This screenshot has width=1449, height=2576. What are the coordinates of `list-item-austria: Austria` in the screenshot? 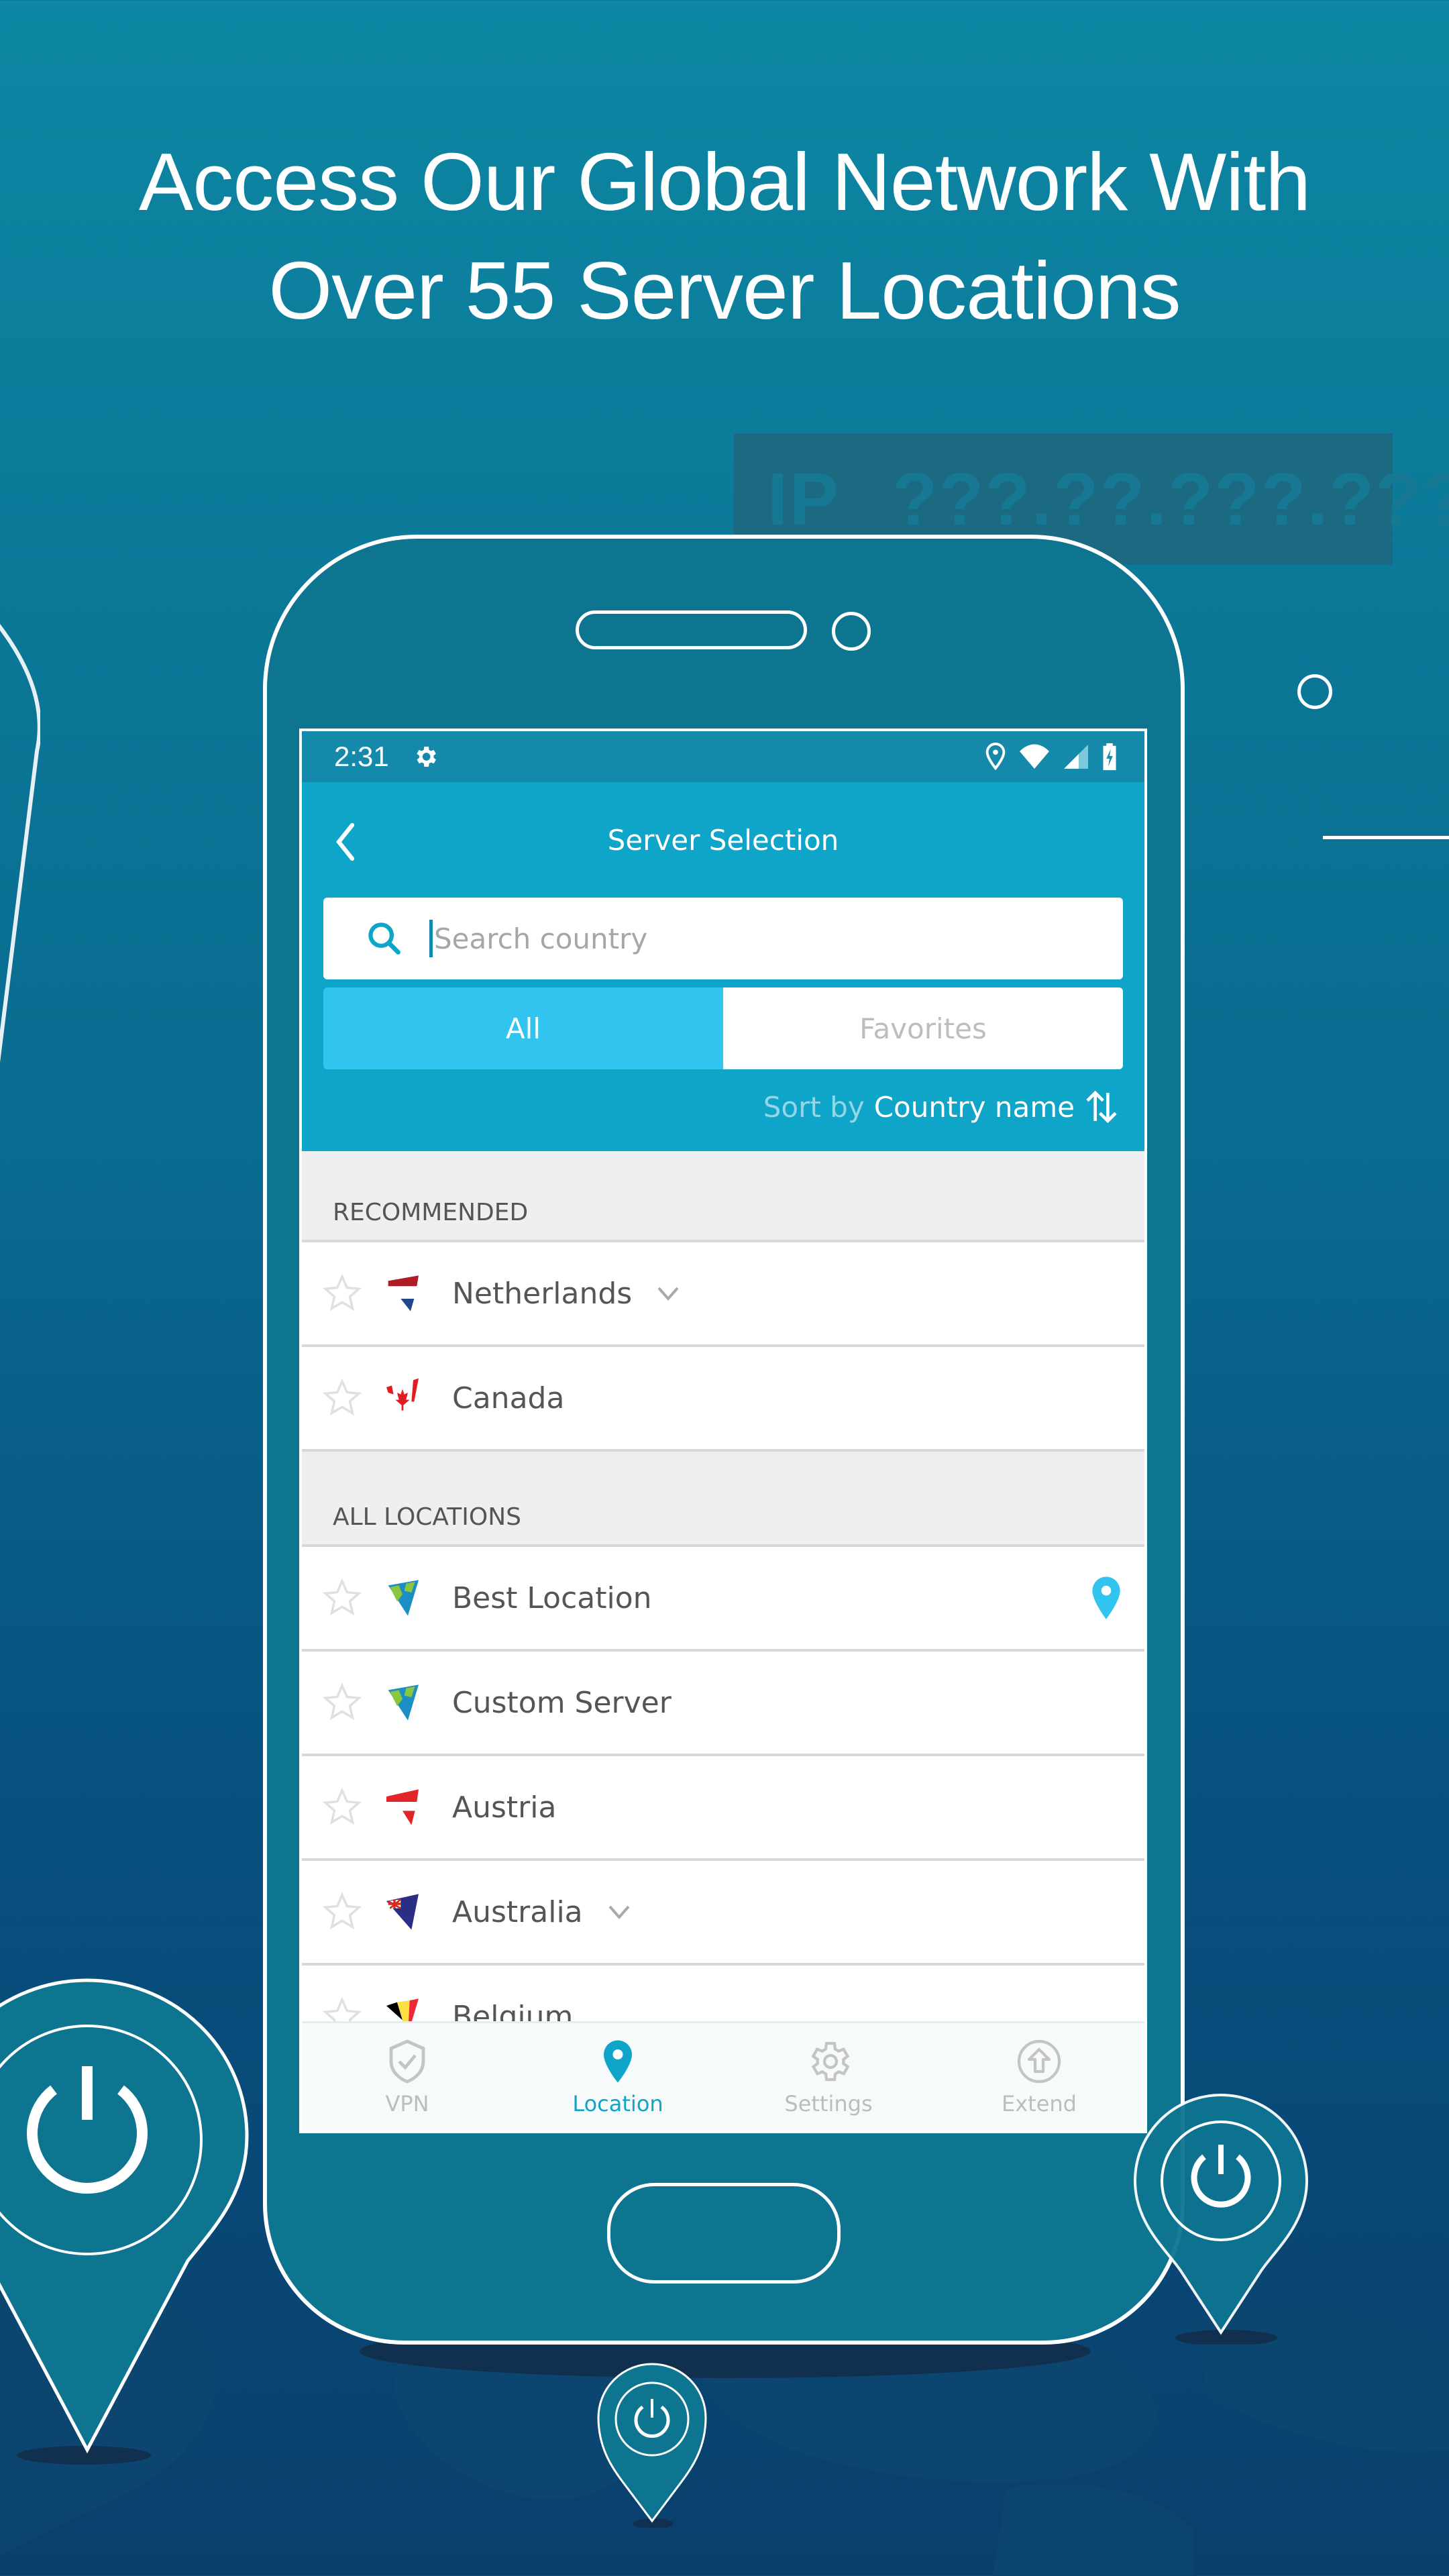 It's located at (723, 1808).